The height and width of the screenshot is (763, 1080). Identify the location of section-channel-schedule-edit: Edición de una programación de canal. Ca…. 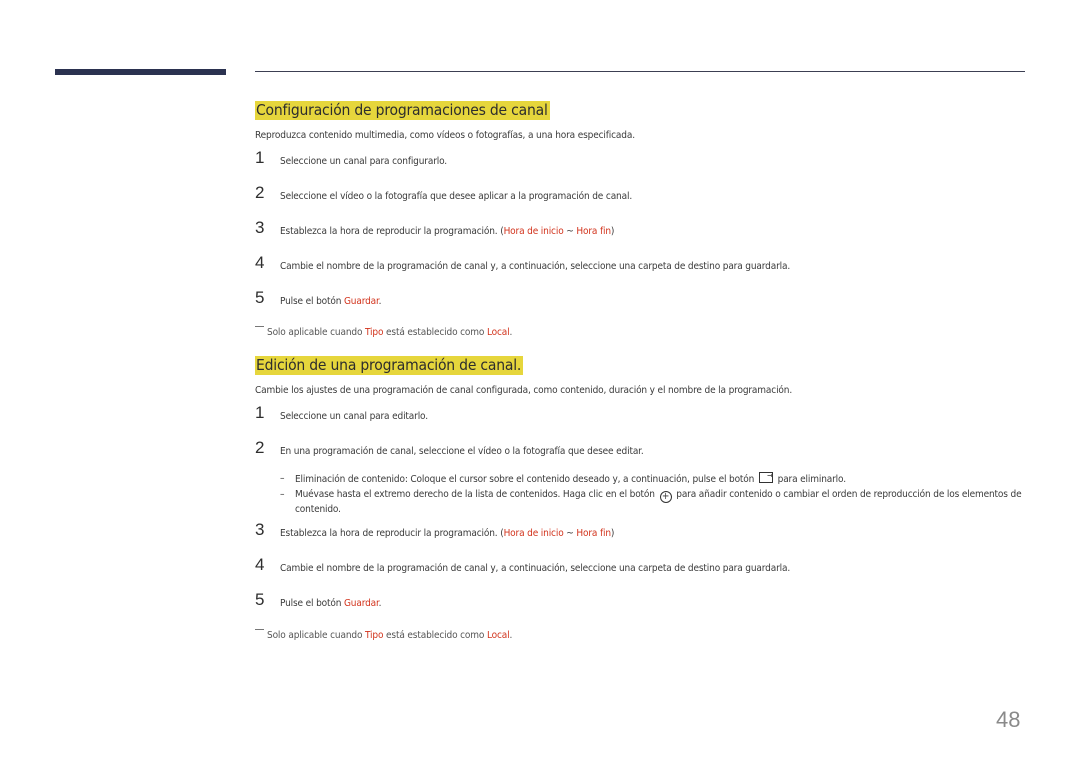
(645, 375).